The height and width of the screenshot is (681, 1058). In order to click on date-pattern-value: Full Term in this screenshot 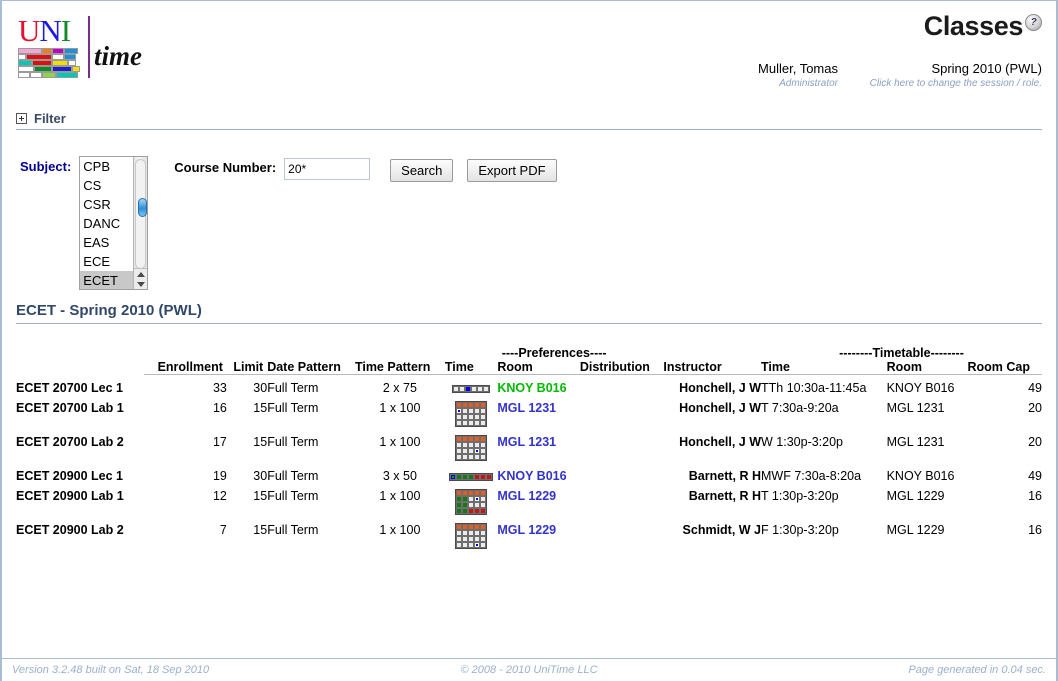, I will do `click(293, 442)`.